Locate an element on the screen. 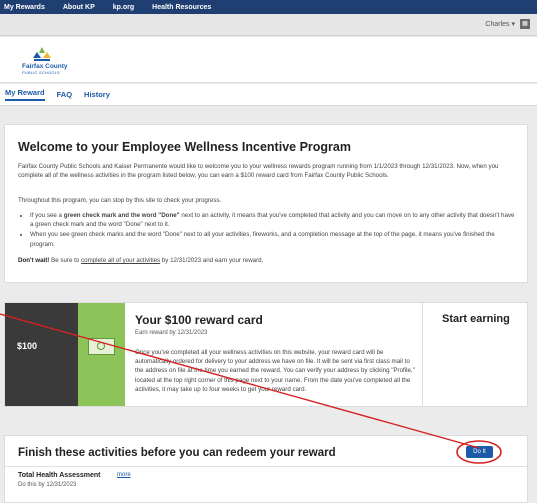  logo-subtitle: PUBLIC SCHOOLS is located at coordinates (41, 72).